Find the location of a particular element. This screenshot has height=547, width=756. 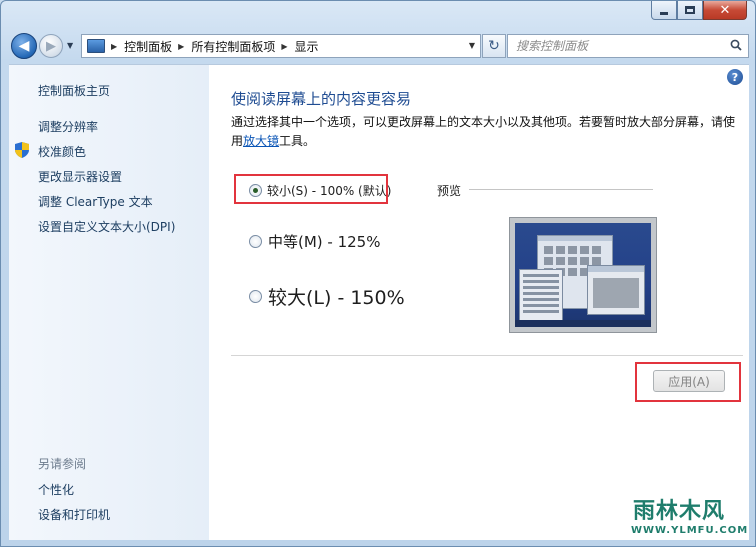

watermark-text: 雨林木风 is located at coordinates (679, 511).